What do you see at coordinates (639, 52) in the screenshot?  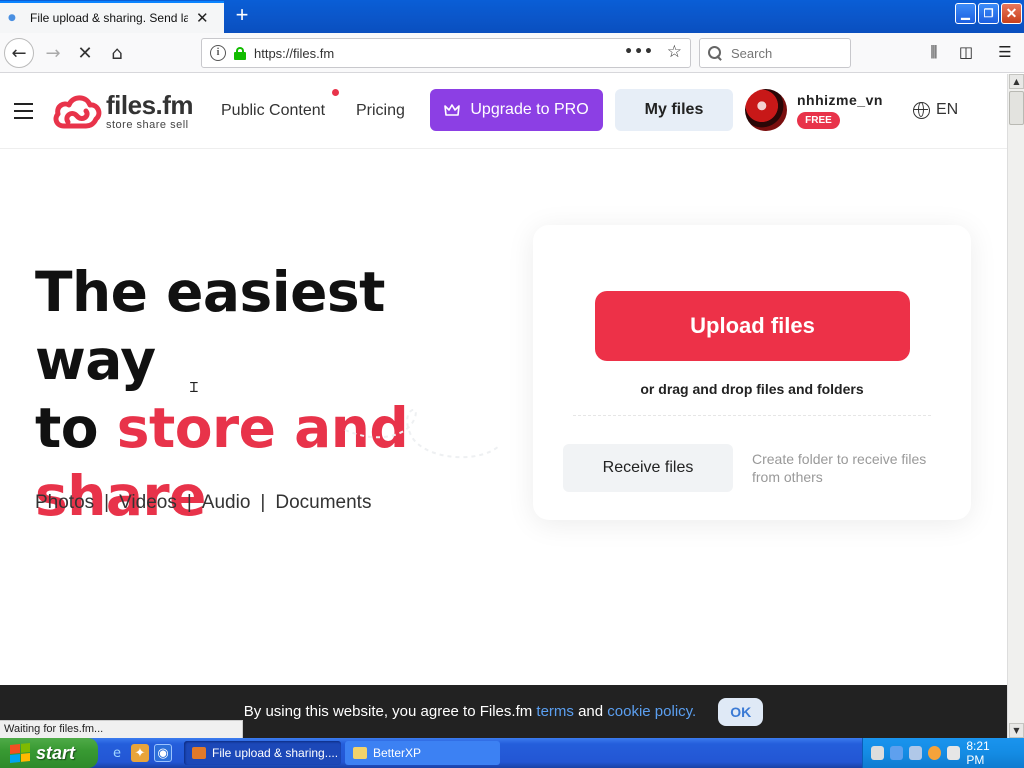 I see `page-actions-icon: •••` at bounding box center [639, 52].